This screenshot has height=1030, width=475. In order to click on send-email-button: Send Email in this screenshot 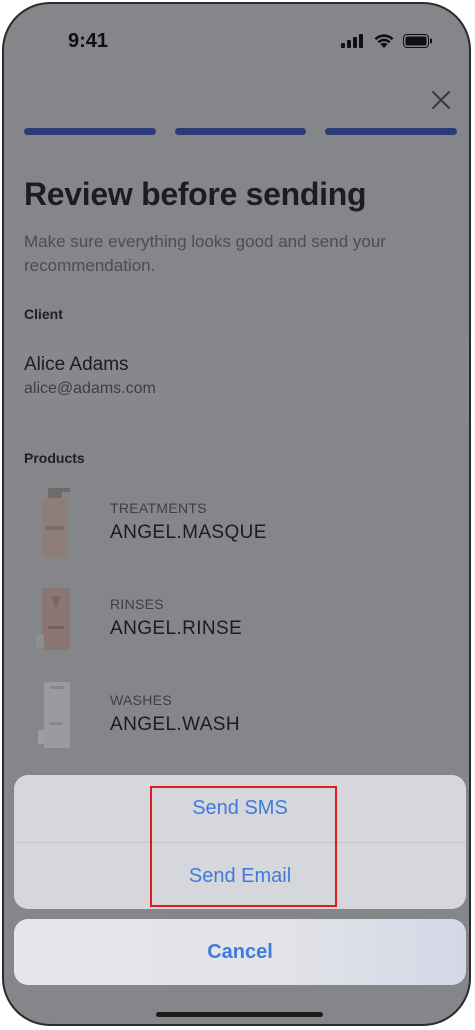, I will do `click(240, 875)`.